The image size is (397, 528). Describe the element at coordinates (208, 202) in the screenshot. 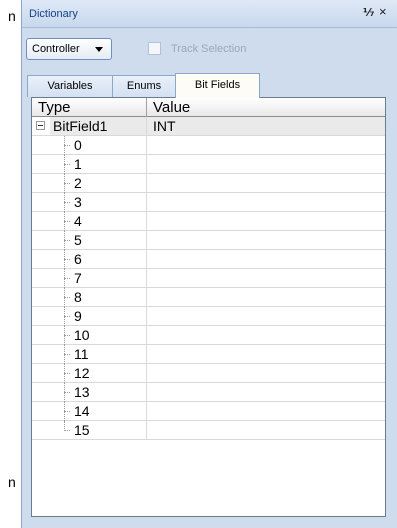

I see `table-row: 3` at that location.